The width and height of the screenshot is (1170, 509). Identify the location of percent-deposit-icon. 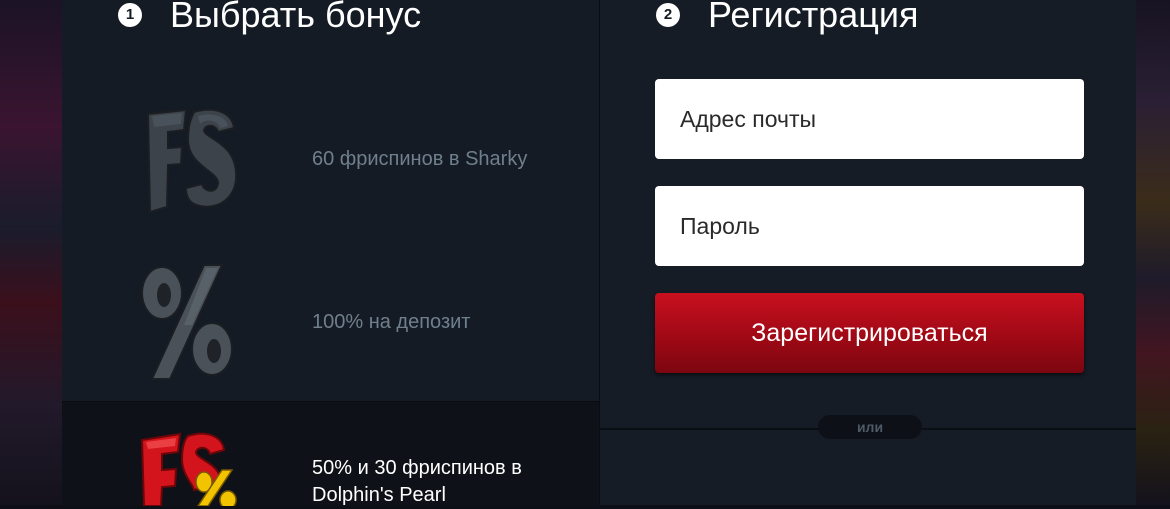
(187, 322).